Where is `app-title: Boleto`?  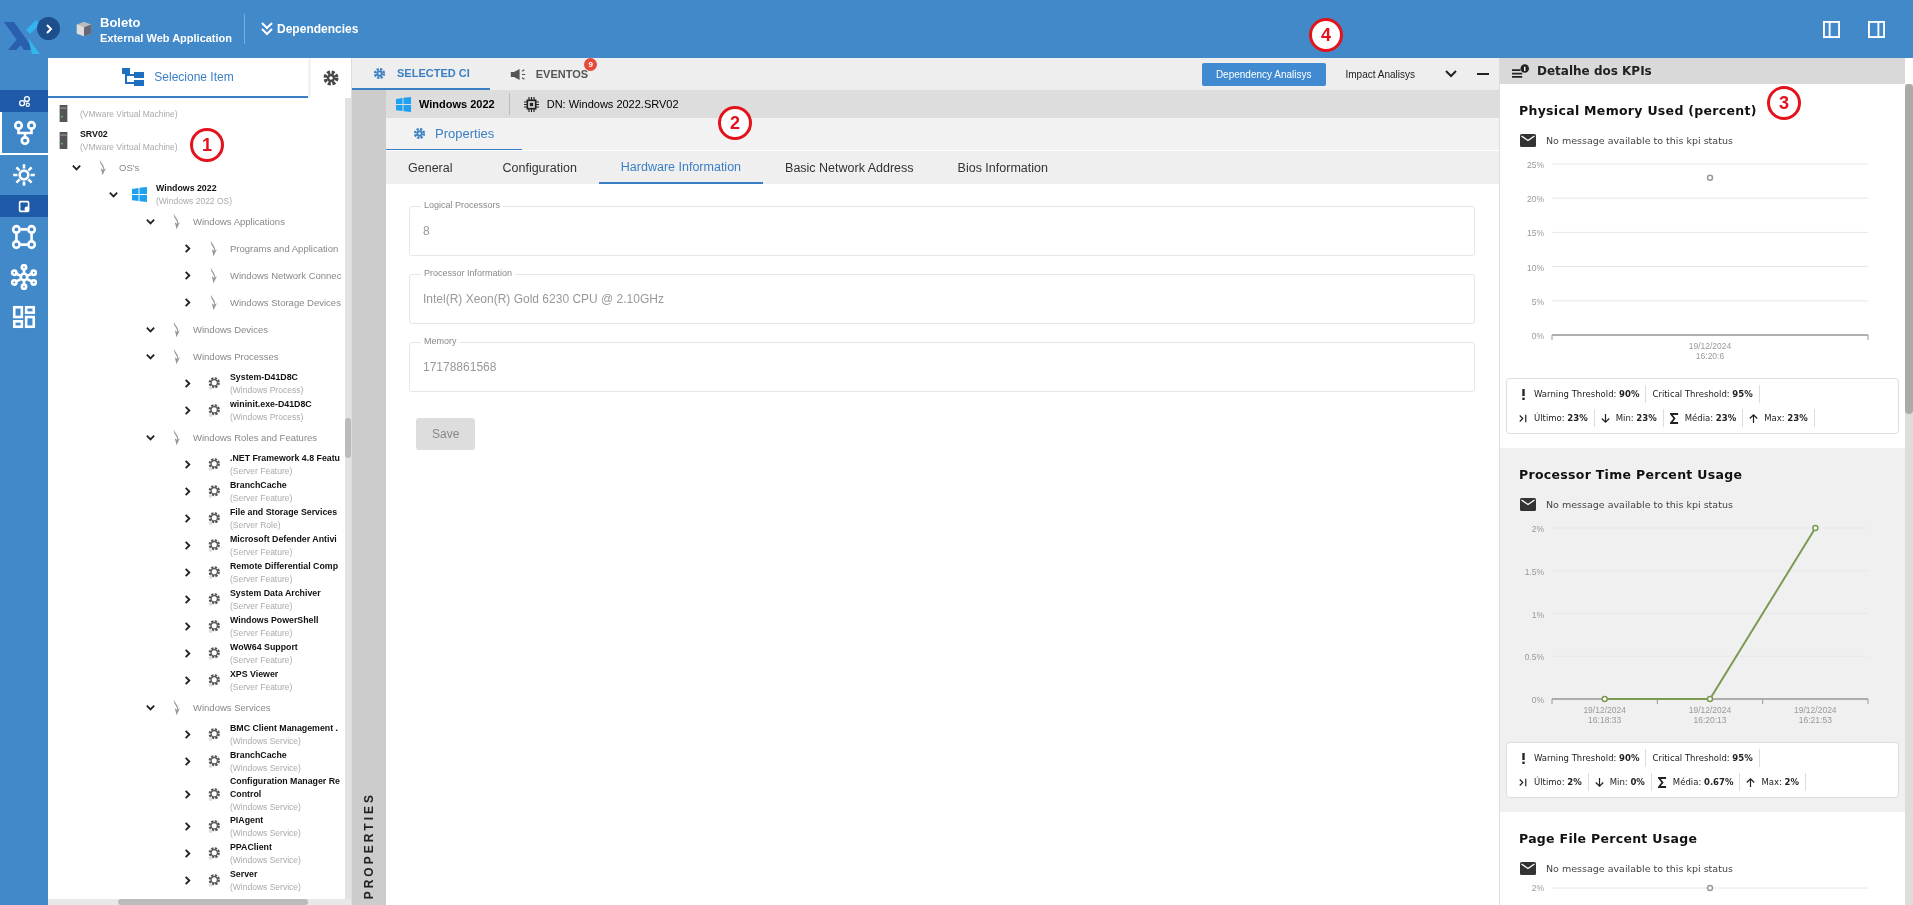
app-title: Boleto is located at coordinates (121, 22).